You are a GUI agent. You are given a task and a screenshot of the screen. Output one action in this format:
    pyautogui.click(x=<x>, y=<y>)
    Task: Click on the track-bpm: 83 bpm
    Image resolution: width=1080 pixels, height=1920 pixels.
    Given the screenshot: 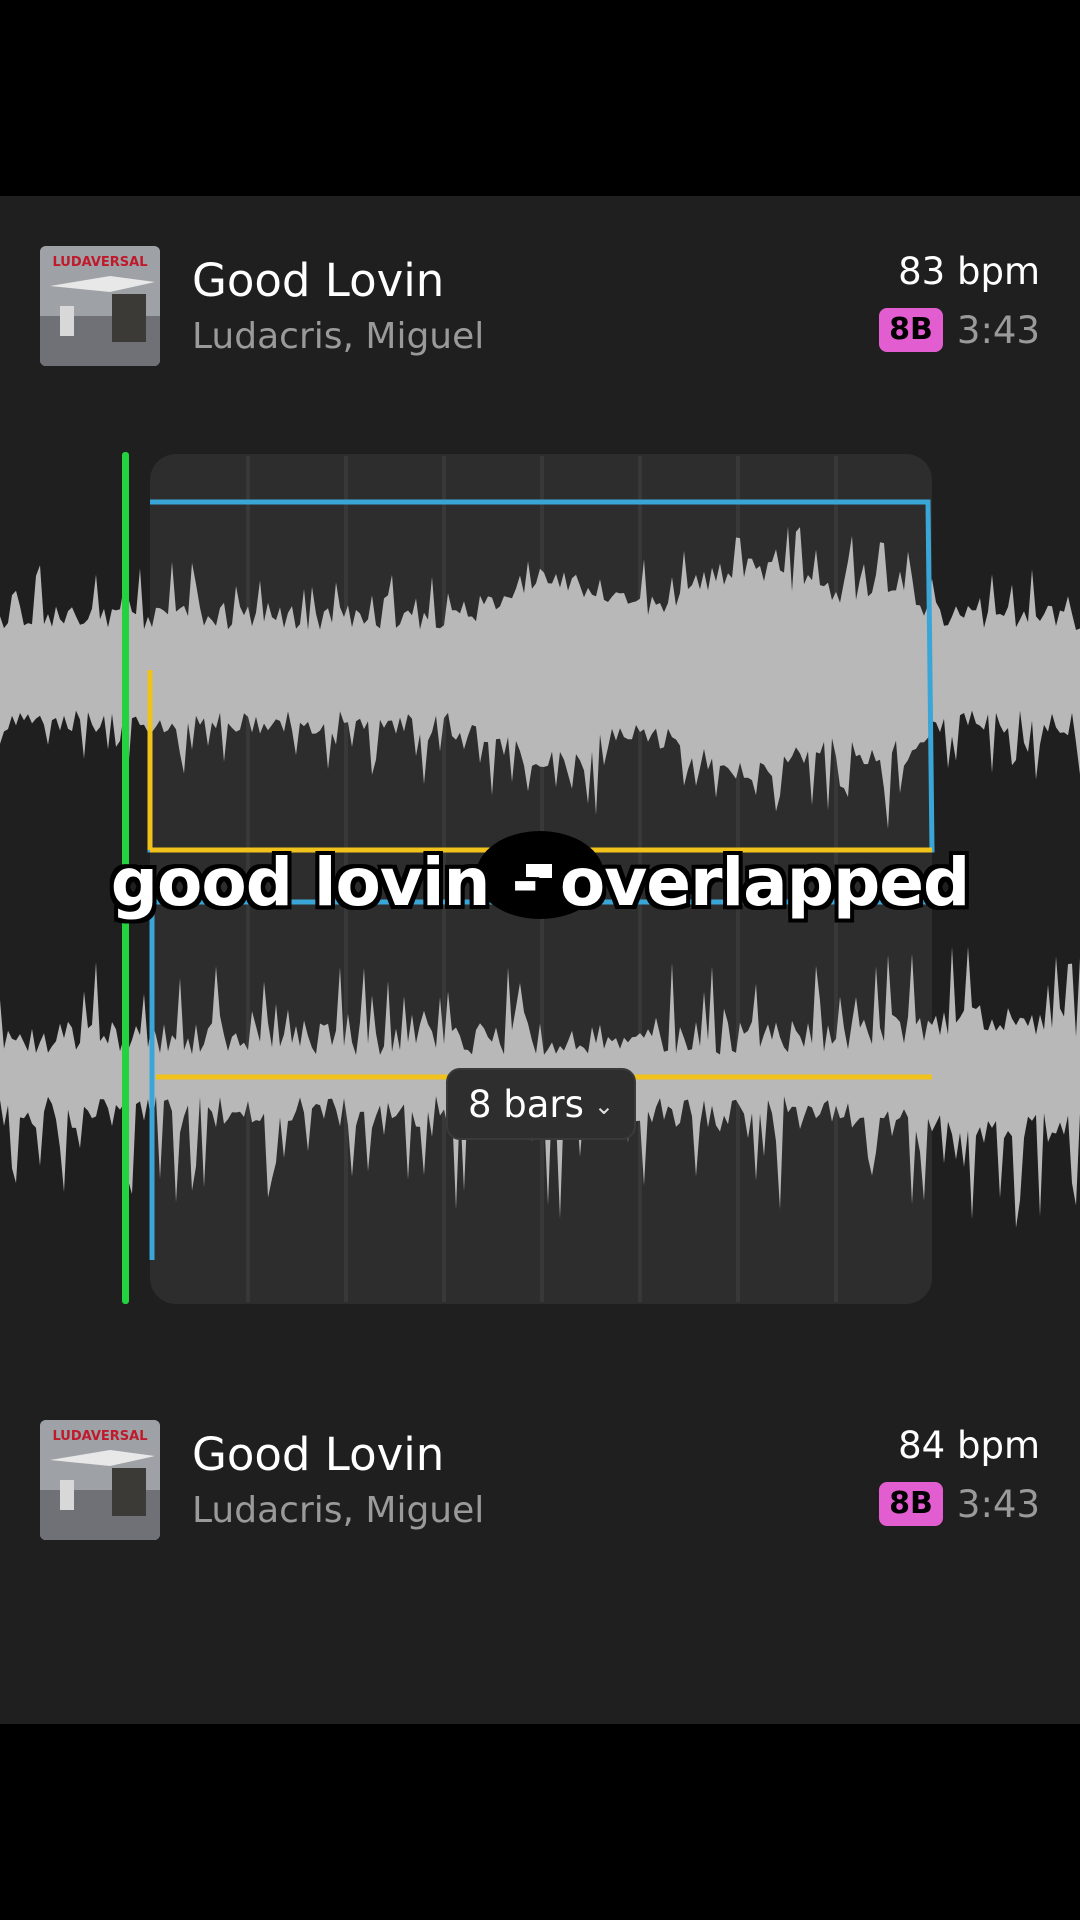 What is the action you would take?
    pyautogui.click(x=969, y=271)
    